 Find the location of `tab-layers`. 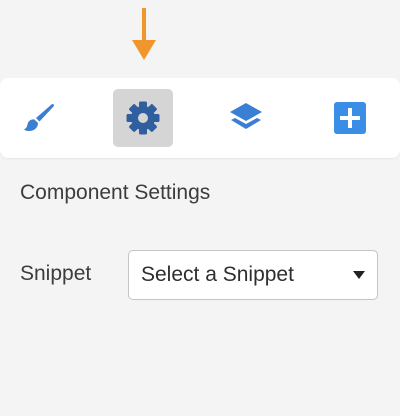

tab-layers is located at coordinates (246, 118).